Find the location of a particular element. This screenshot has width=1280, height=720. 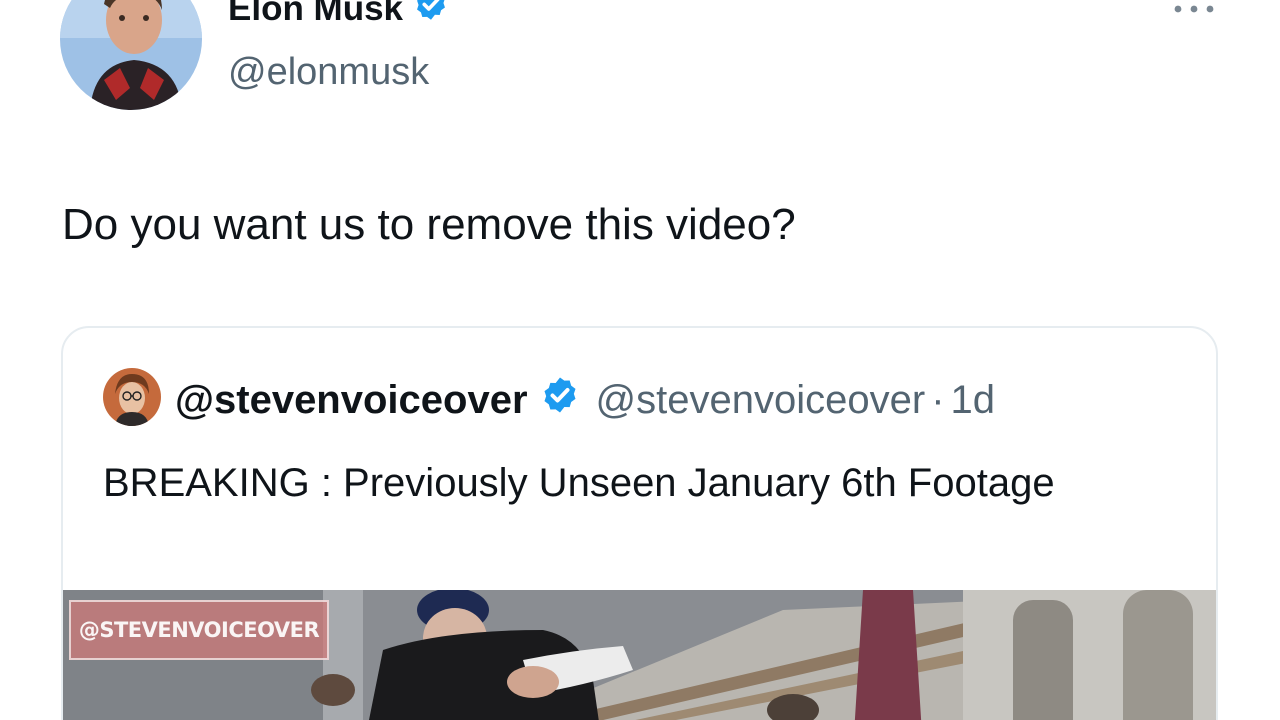

author-name-text: Elon Musk is located at coordinates (316, 14).